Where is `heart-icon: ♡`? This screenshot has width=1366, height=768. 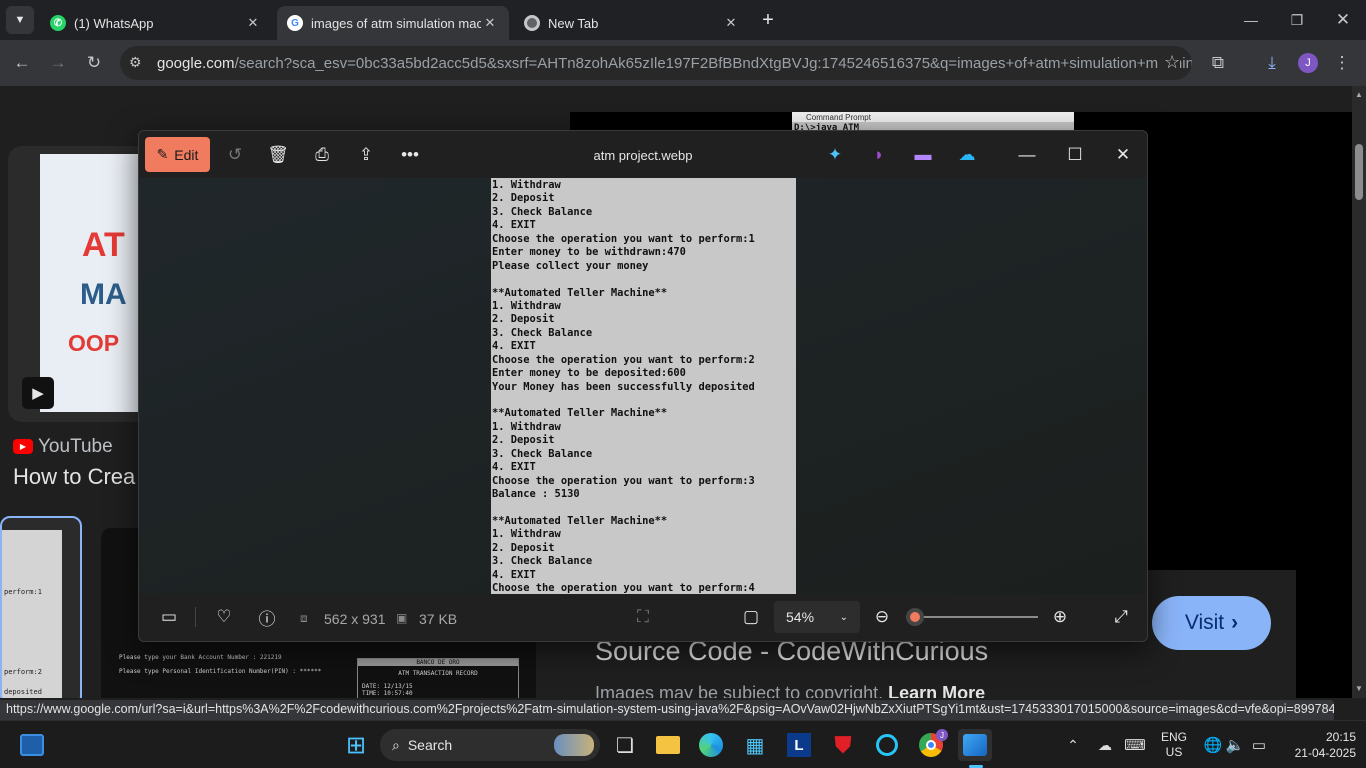
heart-icon: ♡ is located at coordinates (224, 616).